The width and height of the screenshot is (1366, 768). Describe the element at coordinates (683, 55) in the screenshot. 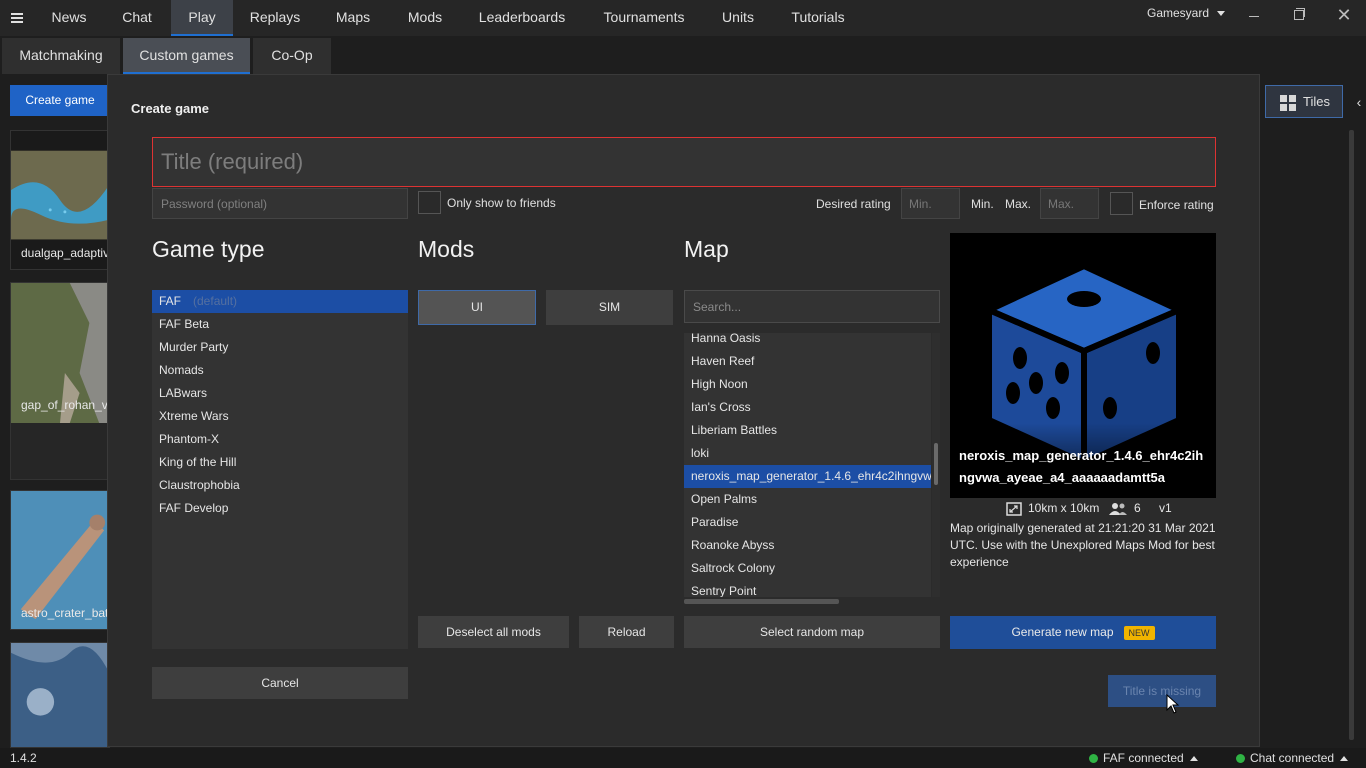

I see `play-sub-navigation: Matchmaking Custom games Co-Op` at that location.